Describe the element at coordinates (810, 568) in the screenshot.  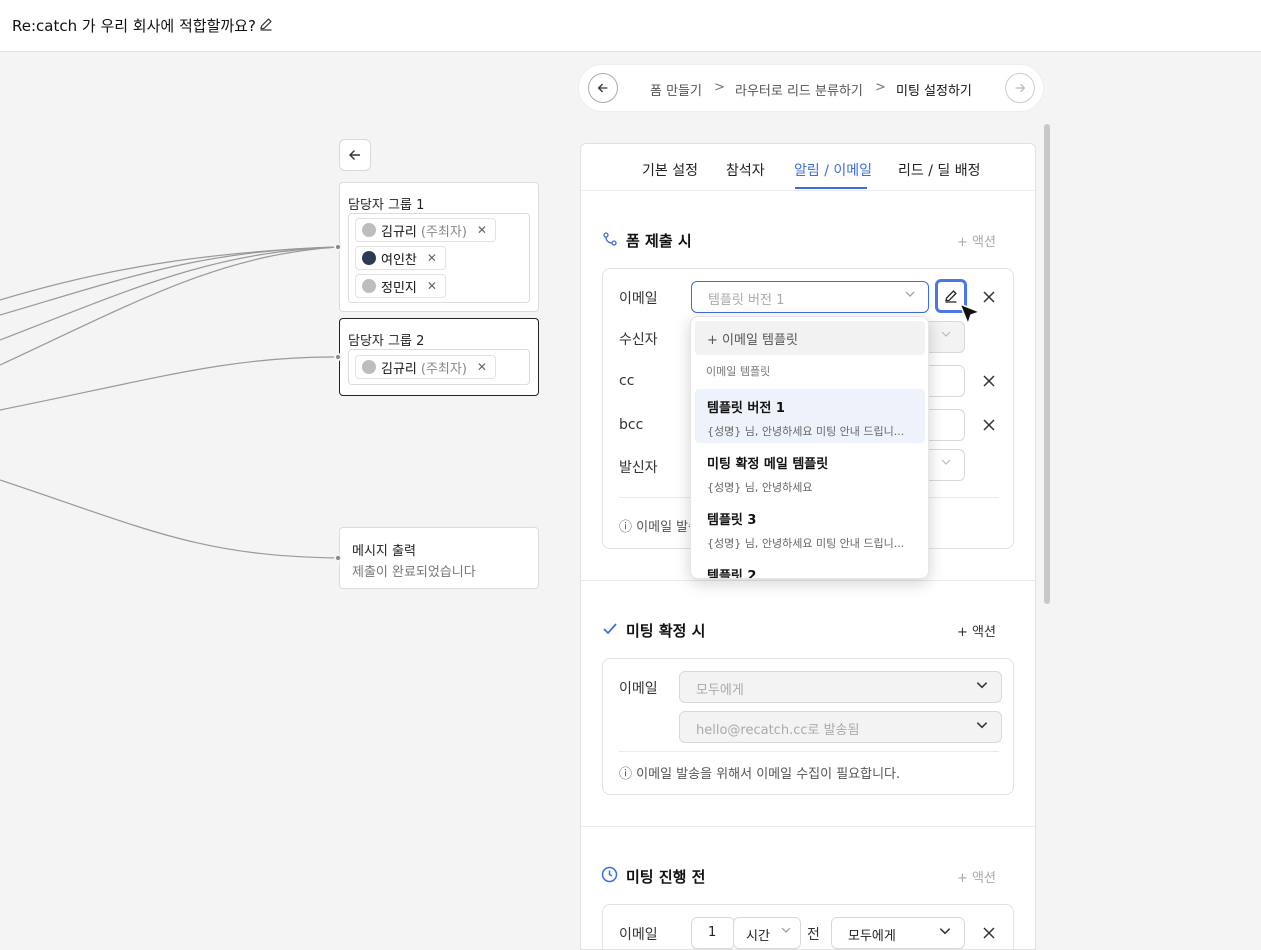
I see `template-option: 템플릿 2` at that location.